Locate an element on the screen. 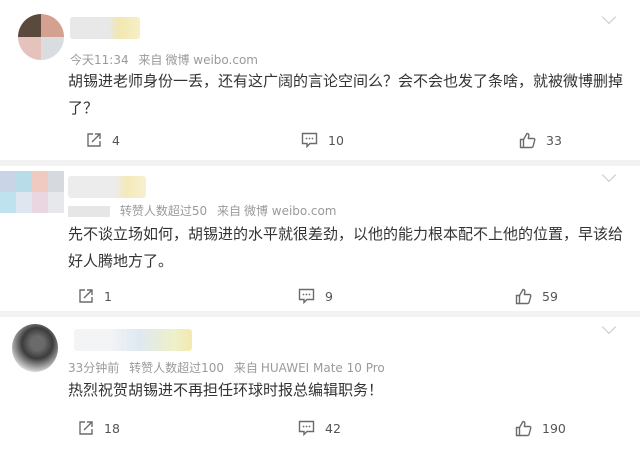 This screenshot has width=640, height=453. comment-text: 胡锡进老师身份一丢，还有这广阔的言论空间么？会不会也发了条啥，就被微博删掉了？ is located at coordinates (346, 94).